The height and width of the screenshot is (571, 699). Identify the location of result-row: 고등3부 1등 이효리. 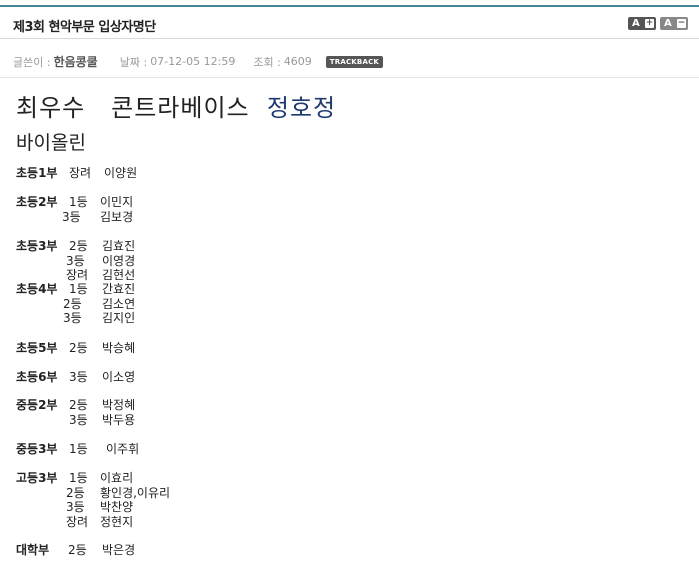
(166, 478).